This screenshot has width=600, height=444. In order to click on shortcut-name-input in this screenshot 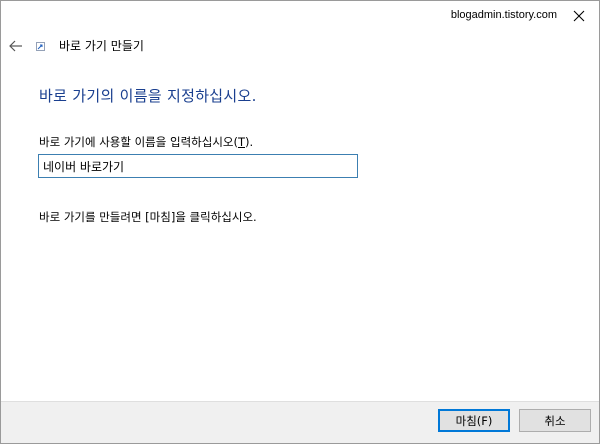, I will do `click(198, 166)`.